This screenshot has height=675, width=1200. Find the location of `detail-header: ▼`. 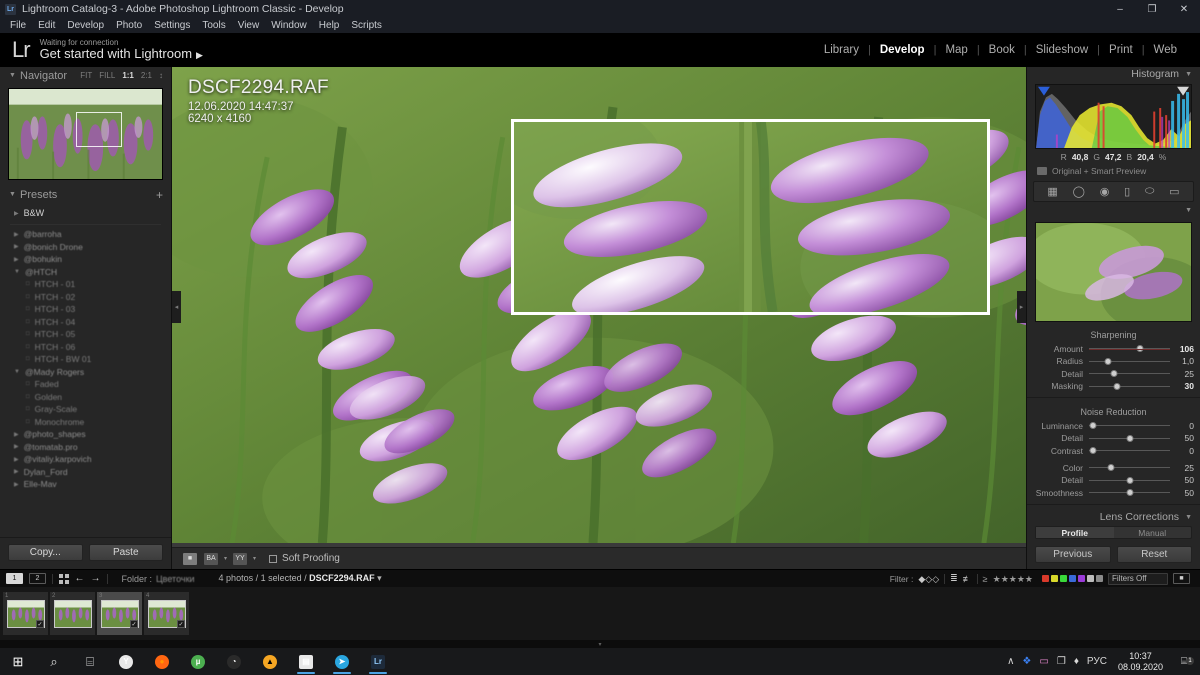

detail-header: ▼ is located at coordinates (1113, 211).